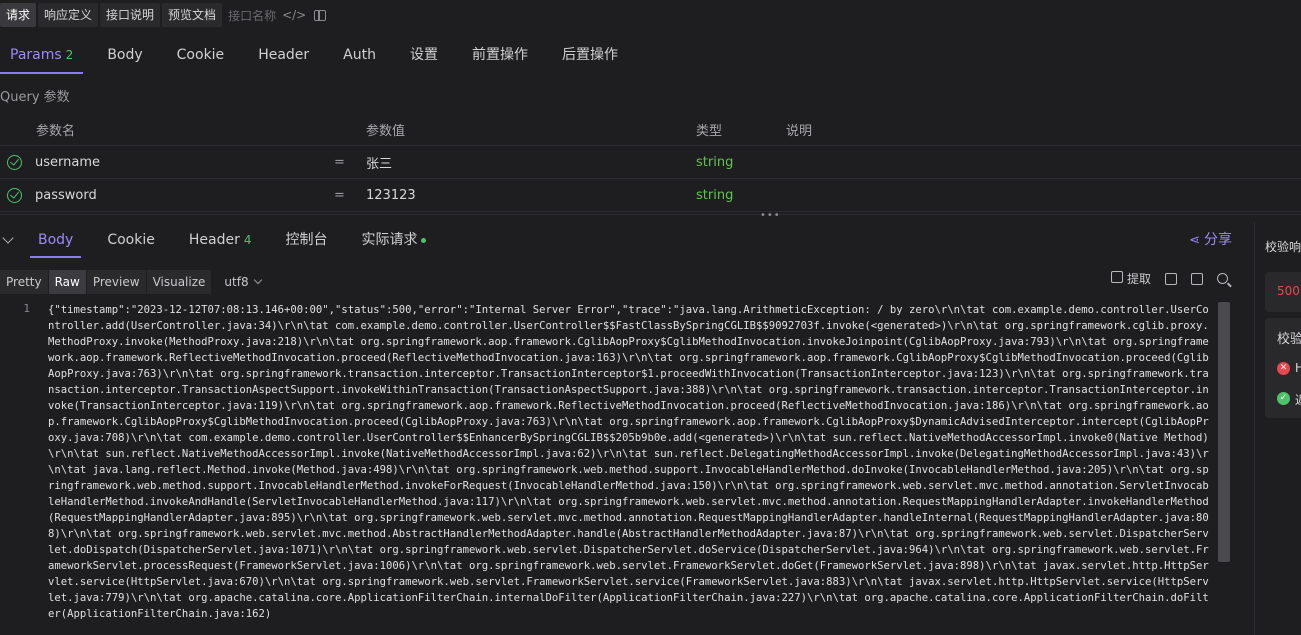  What do you see at coordinates (1224, 432) in the screenshot?
I see `vertical-scrollbar` at bounding box center [1224, 432].